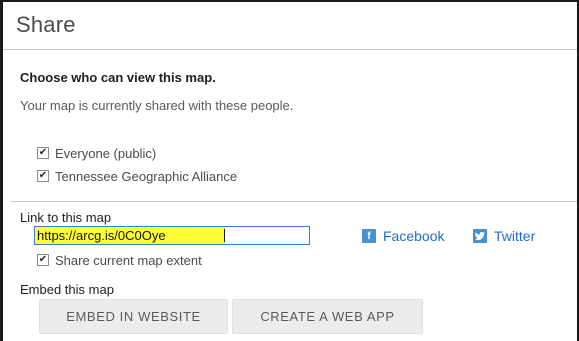  What do you see at coordinates (133, 316) in the screenshot?
I see `embed-in-website-button: EMBED IN WEBSITE` at bounding box center [133, 316].